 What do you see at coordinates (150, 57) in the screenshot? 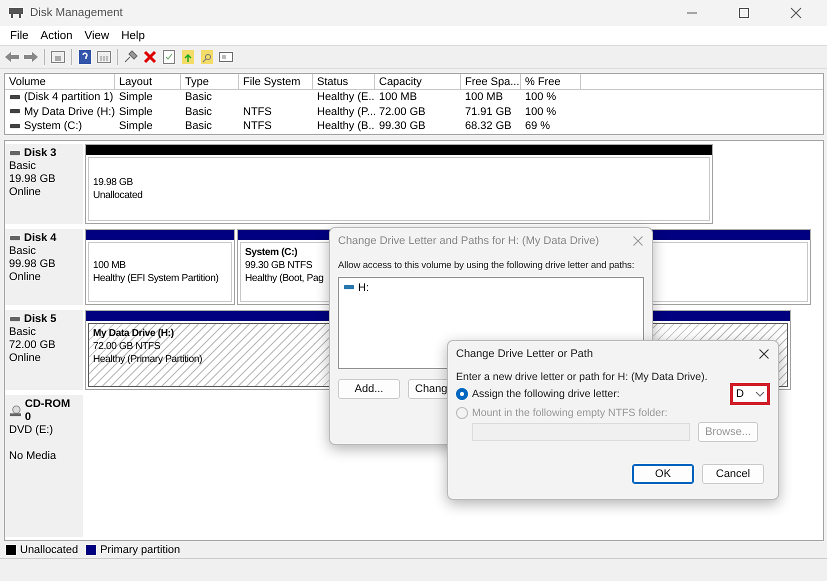
I see `x-mark-icon` at bounding box center [150, 57].